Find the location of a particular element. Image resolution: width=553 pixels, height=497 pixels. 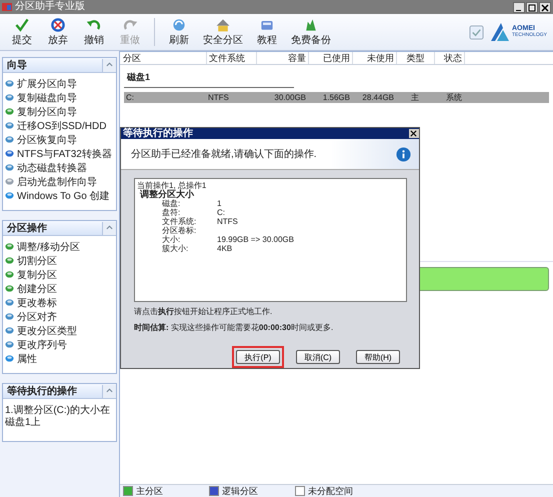

legend-label: 未分配空间 is located at coordinates (330, 490).